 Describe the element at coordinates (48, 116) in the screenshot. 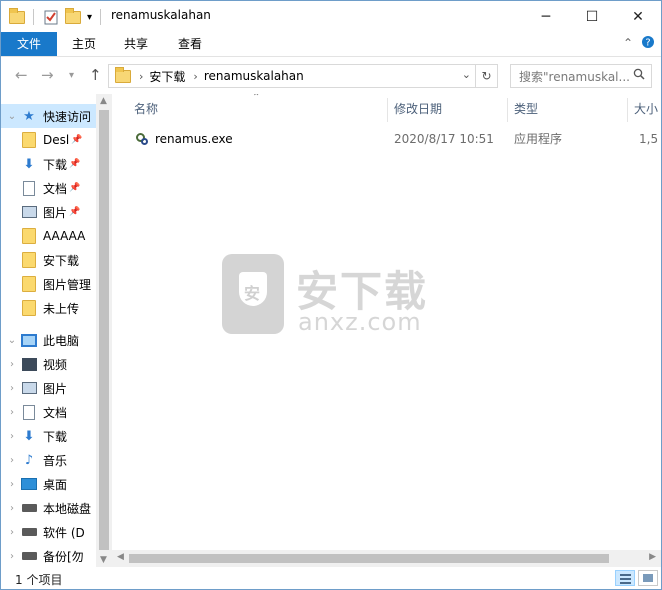

I see `sidebar-item-quick-access: ⌄ ★ 快速访问` at that location.